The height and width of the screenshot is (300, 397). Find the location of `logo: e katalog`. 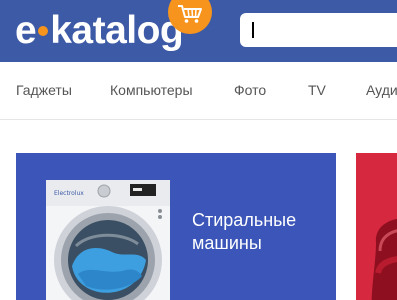

logo: e katalog is located at coordinates (99, 31).